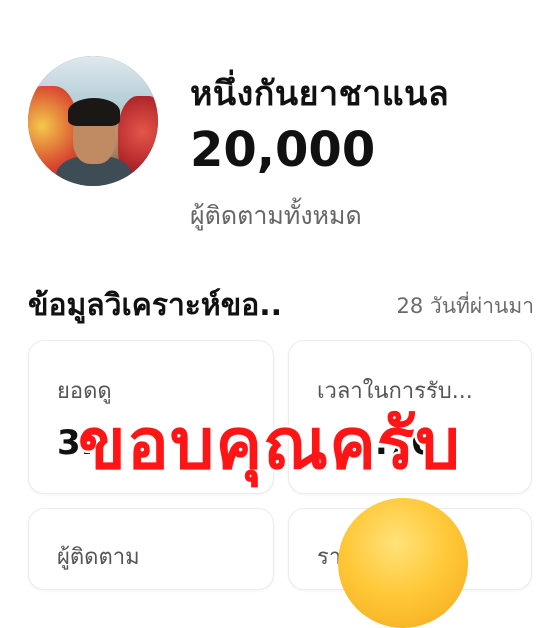  I want to click on followers-count: 20,000, so click(283, 150).